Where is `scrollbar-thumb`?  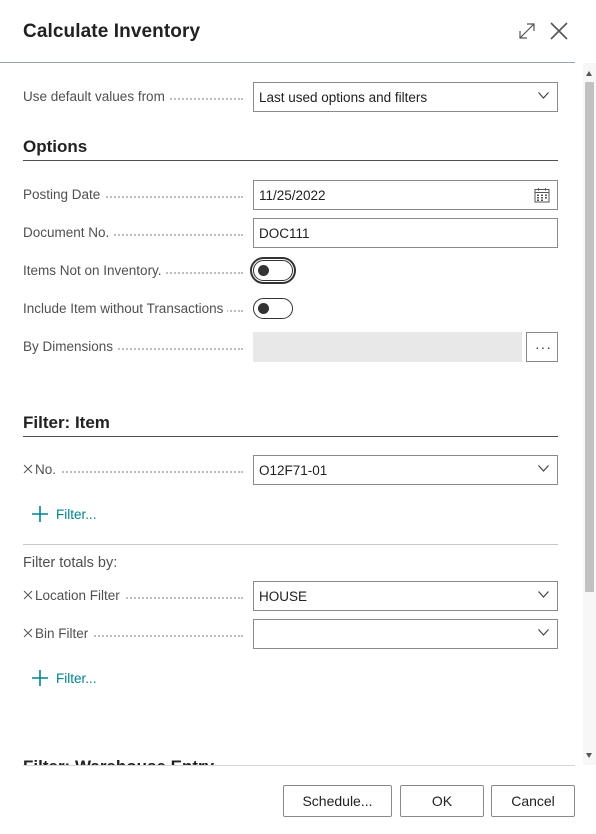
scrollbar-thumb is located at coordinates (589, 337).